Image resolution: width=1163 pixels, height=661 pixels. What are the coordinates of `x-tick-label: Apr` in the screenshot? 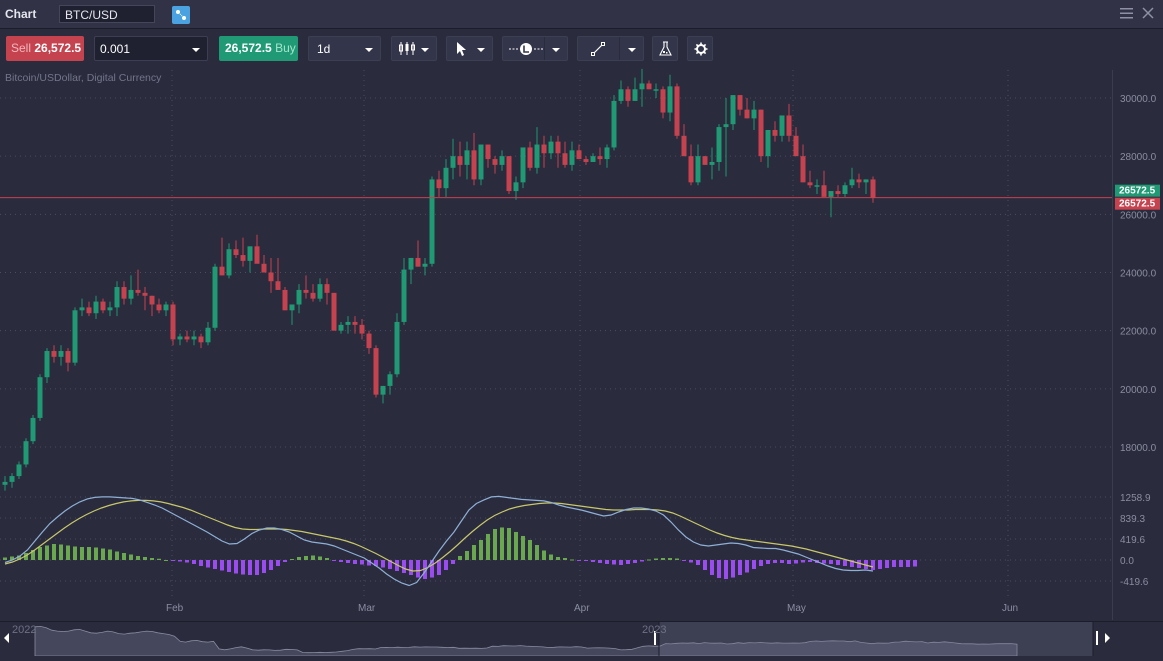 It's located at (582, 608).